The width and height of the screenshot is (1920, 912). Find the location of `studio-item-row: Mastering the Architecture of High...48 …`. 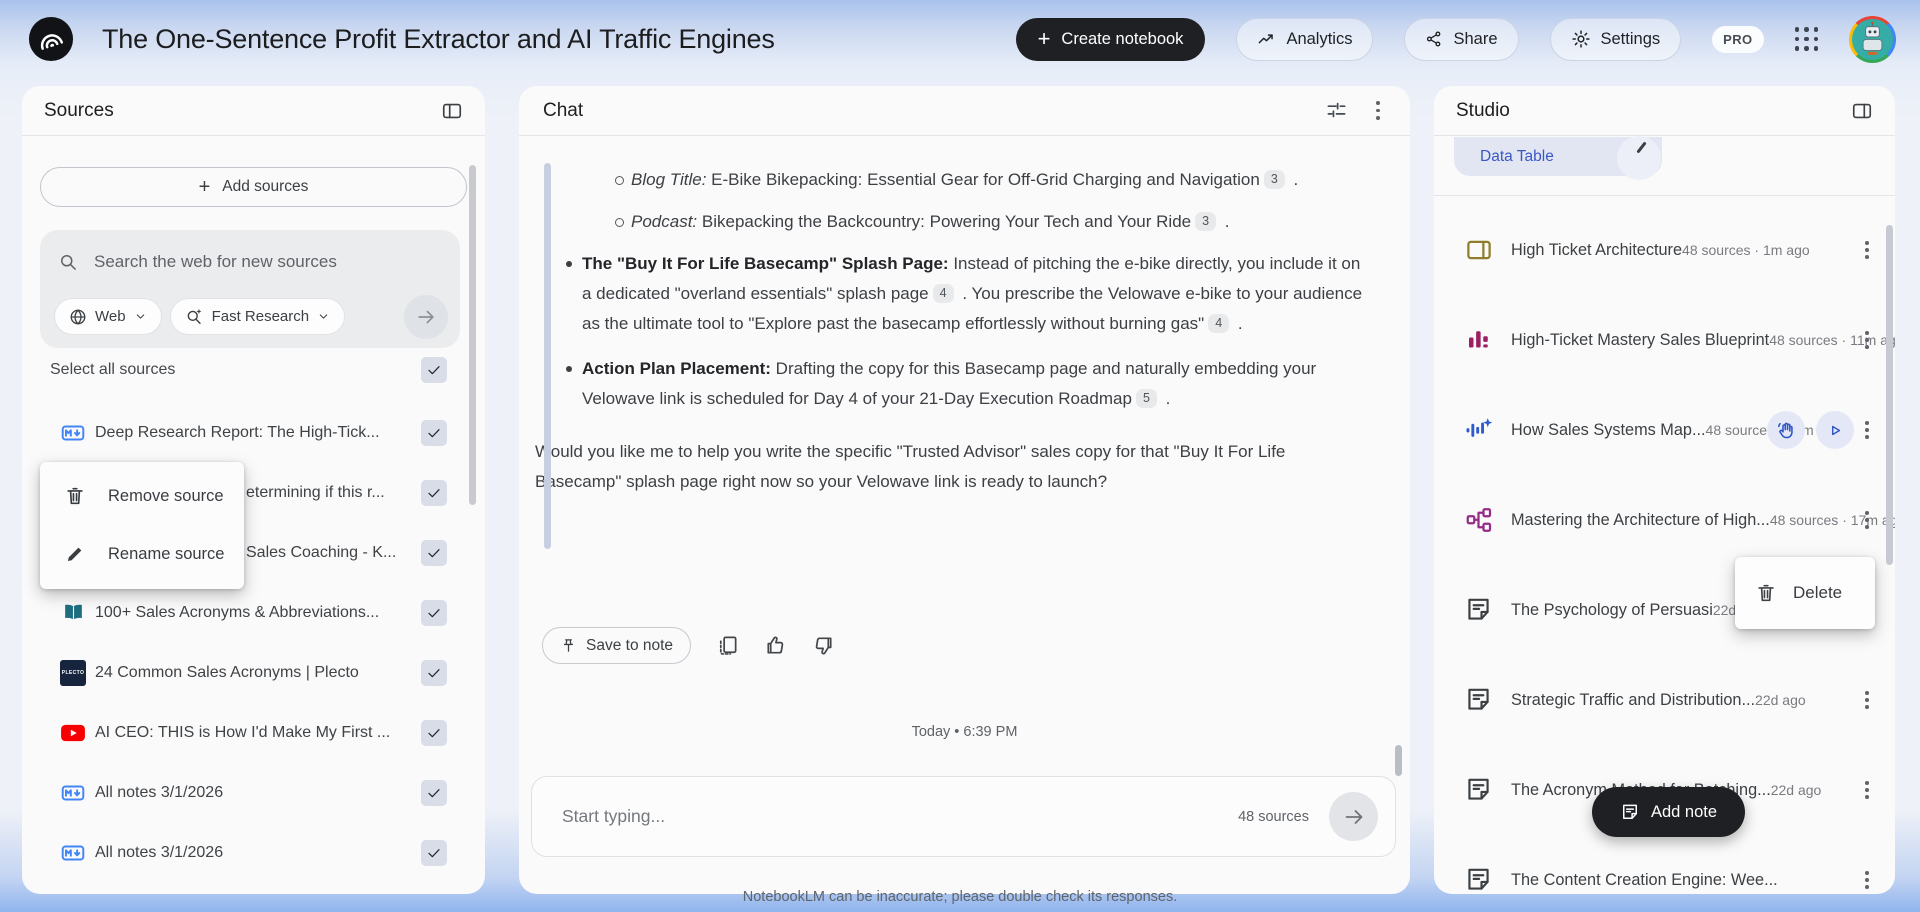

studio-item-row: Mastering the Architecture of High...48 … is located at coordinates (1664, 520).